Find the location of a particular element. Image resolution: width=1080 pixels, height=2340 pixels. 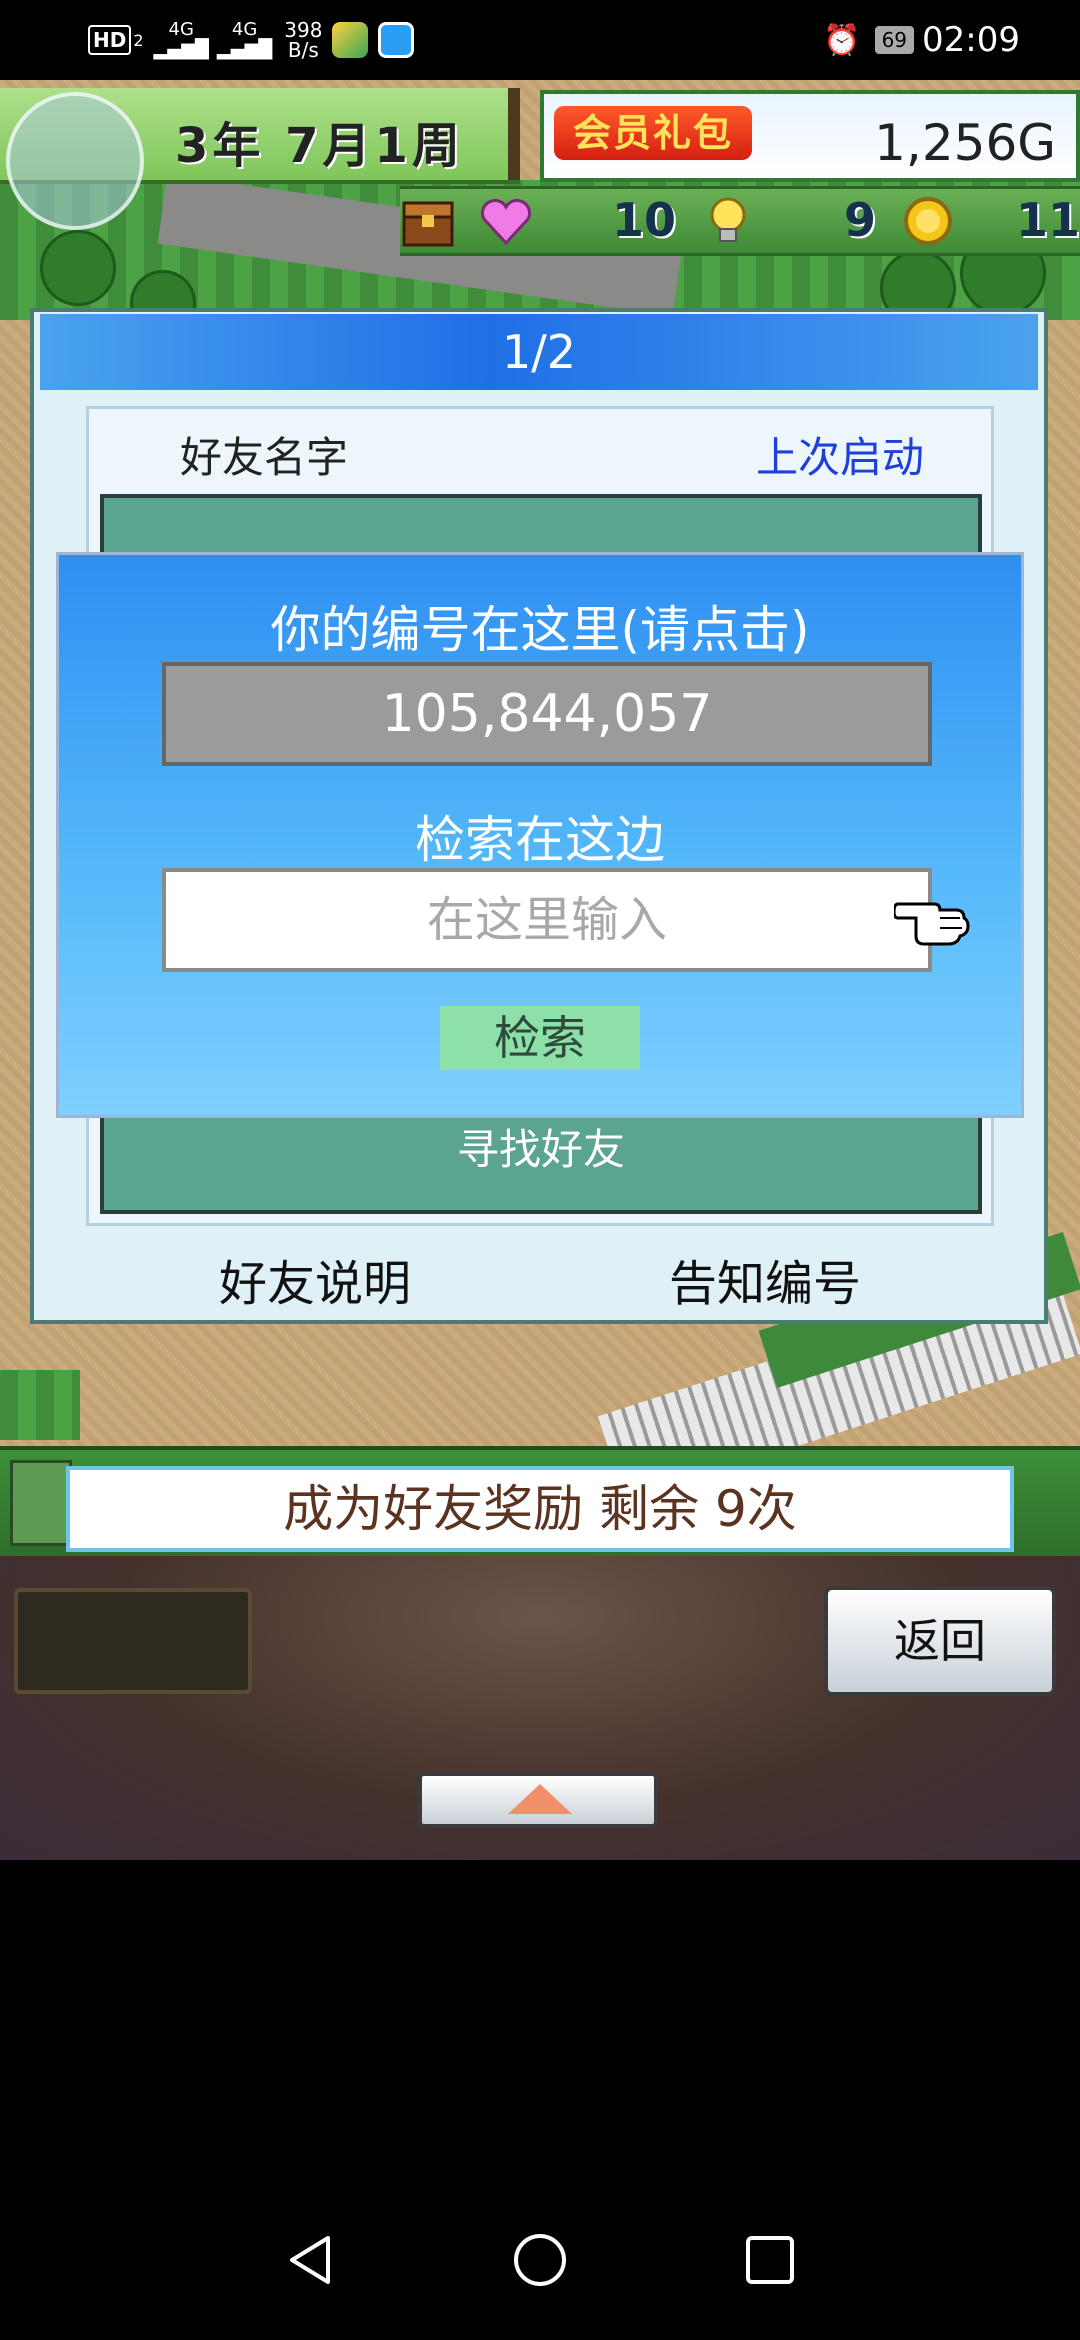

friend-bonus-remaining: 成为好友奖励 剩余 9次 is located at coordinates (540, 1509).